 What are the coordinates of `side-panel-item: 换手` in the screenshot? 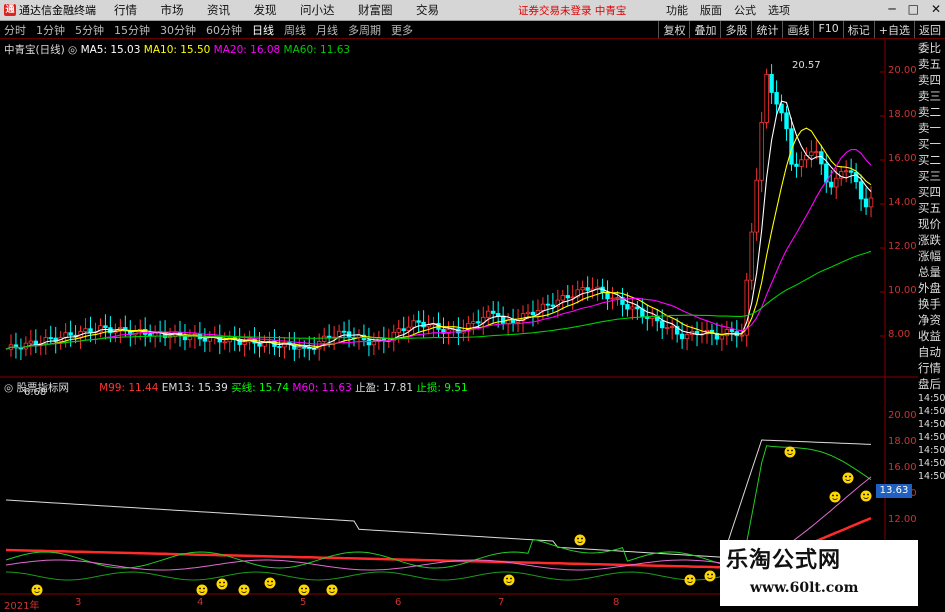 It's located at (931, 304).